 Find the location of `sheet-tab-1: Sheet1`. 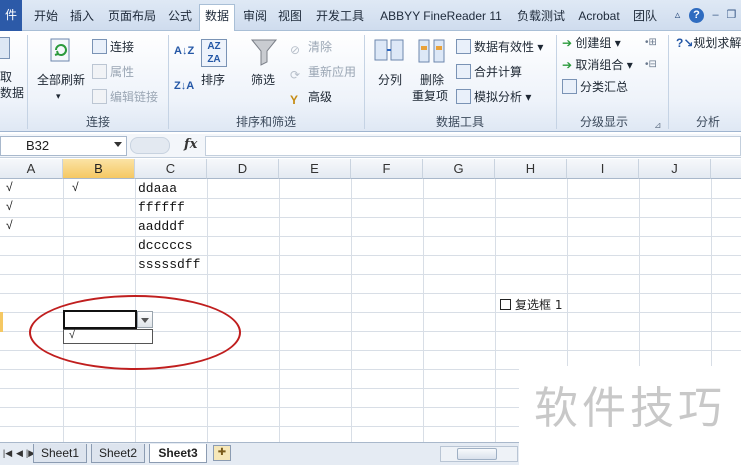

sheet-tab-1: Sheet1 is located at coordinates (60, 453).